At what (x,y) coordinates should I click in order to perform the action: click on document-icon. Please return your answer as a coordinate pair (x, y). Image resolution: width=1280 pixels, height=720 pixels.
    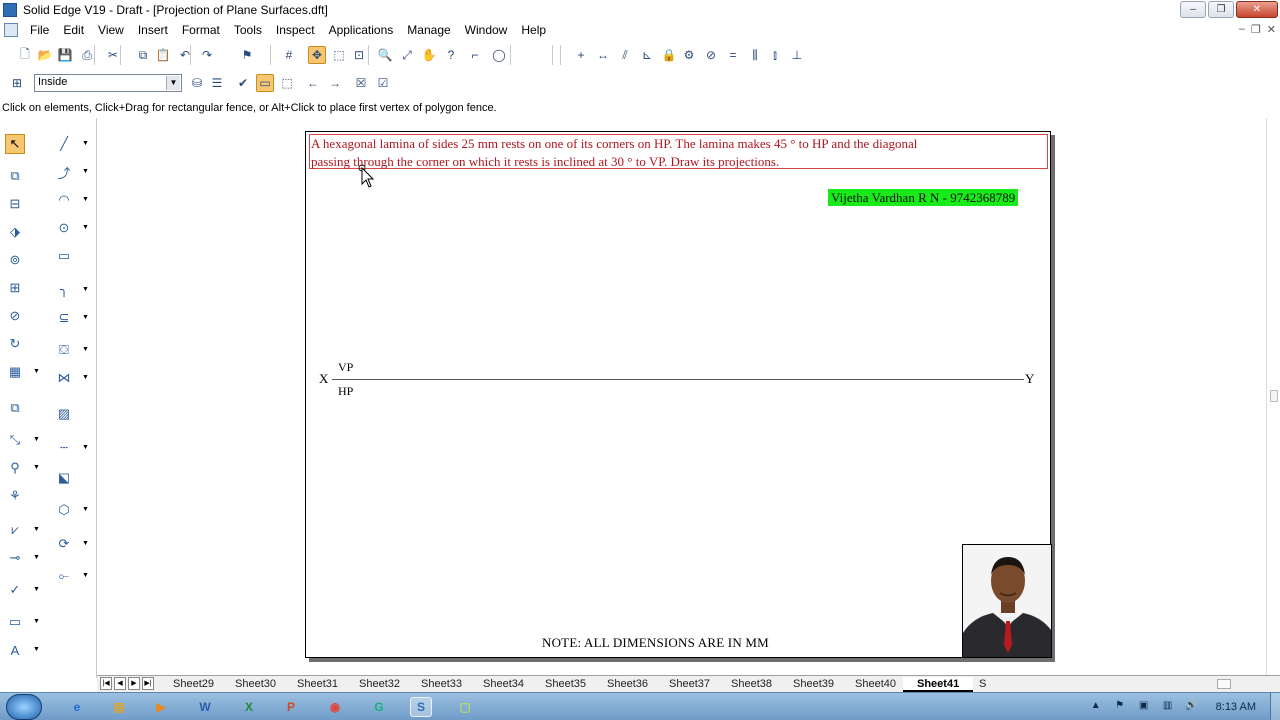
    Looking at the image, I should click on (11, 30).